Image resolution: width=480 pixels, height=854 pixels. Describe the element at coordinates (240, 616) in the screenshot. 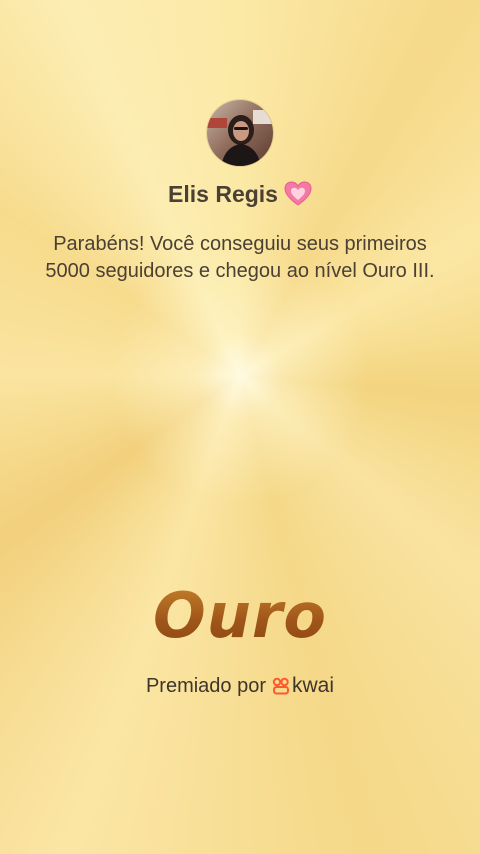

I see `tier-title: Ouro` at that location.